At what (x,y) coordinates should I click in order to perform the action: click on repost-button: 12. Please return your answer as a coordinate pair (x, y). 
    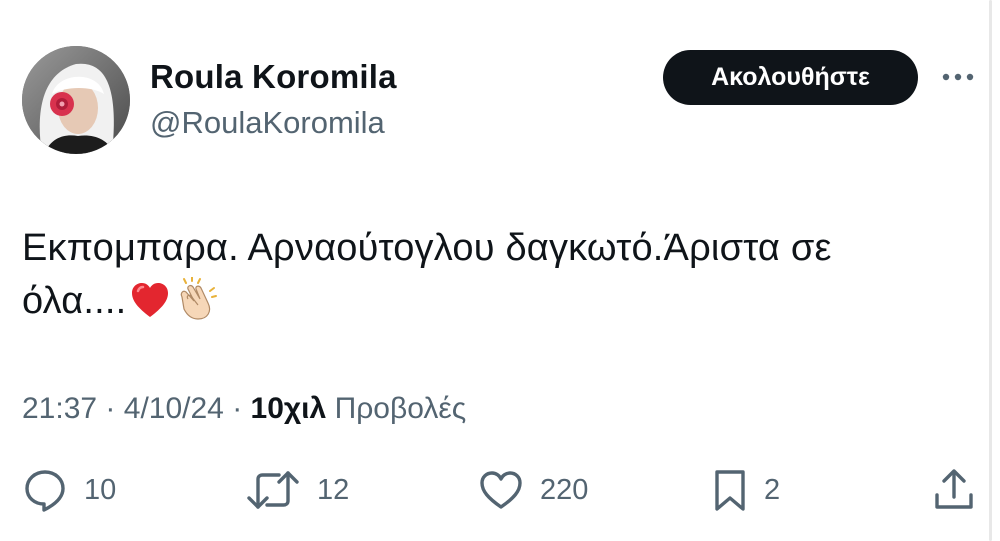
    Looking at the image, I should click on (297, 490).